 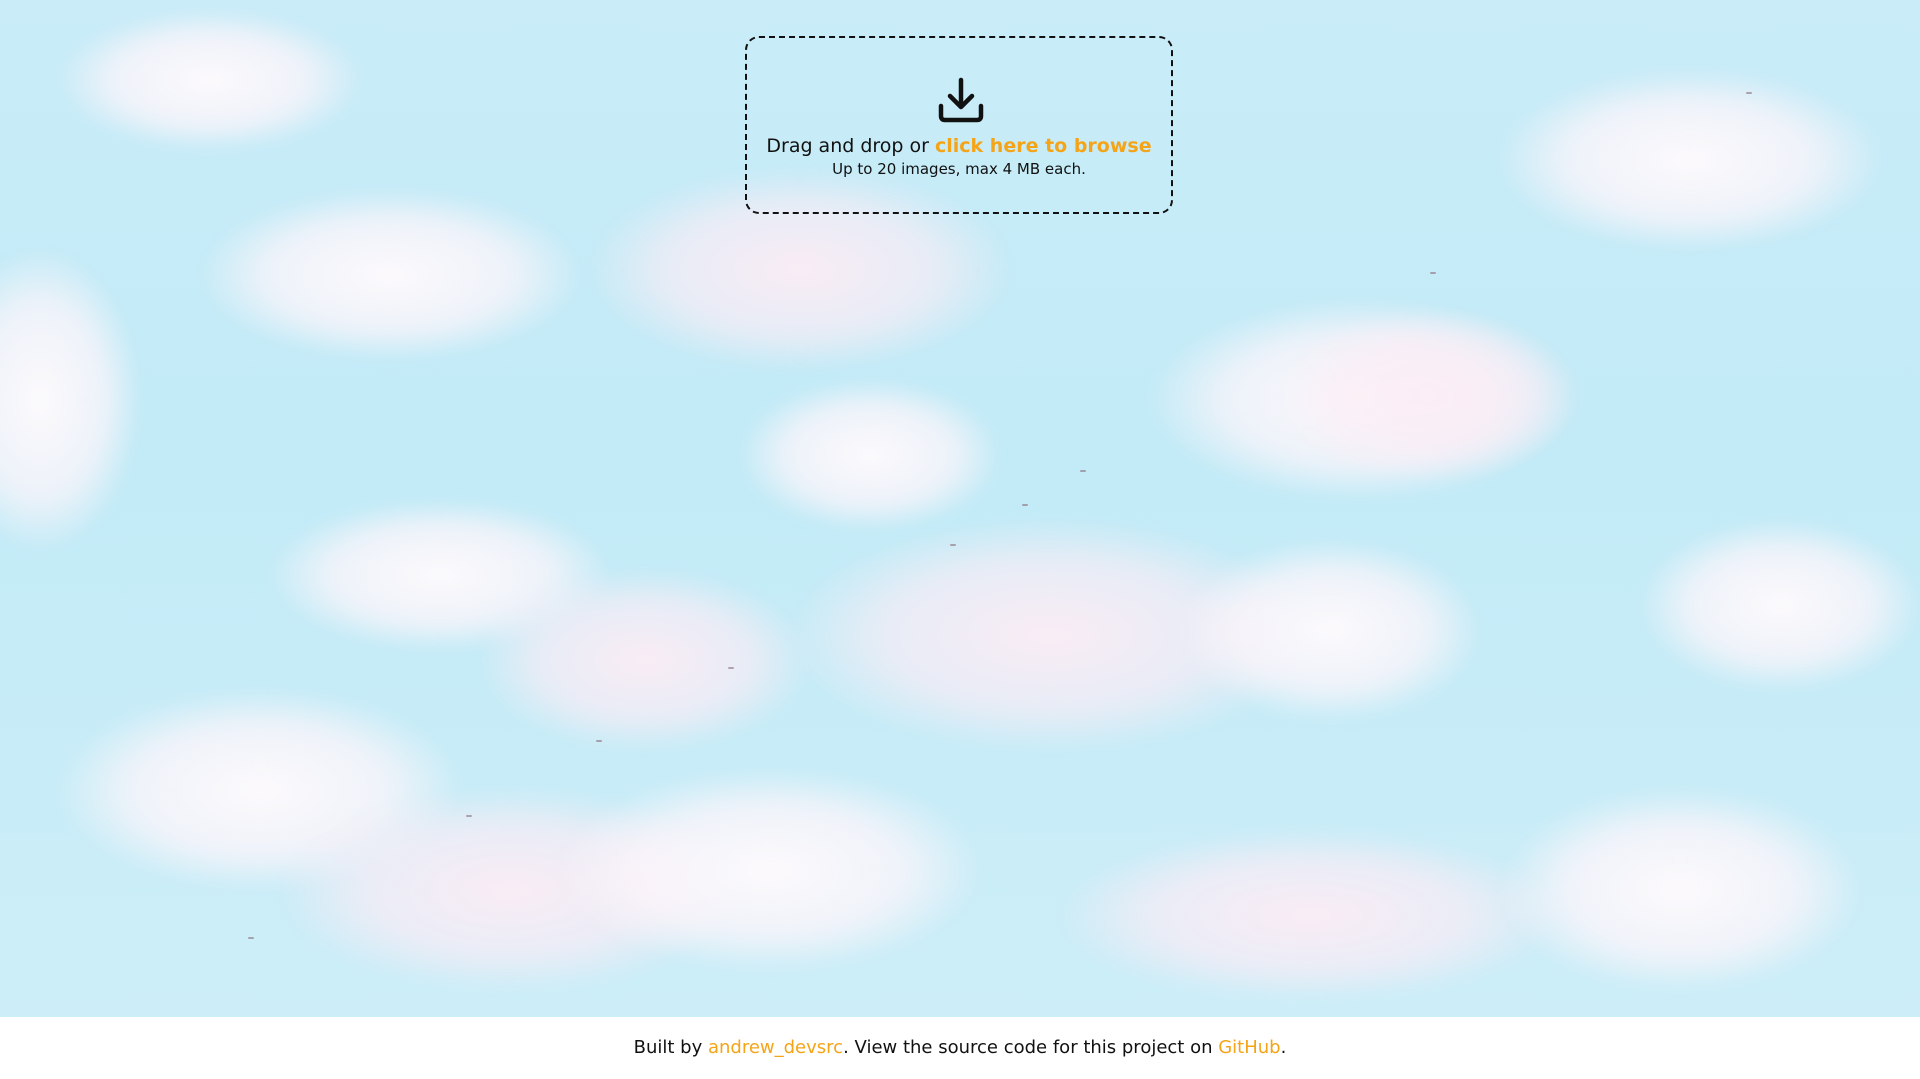 I want to click on browse-link: click here to browse, so click(x=1043, y=146).